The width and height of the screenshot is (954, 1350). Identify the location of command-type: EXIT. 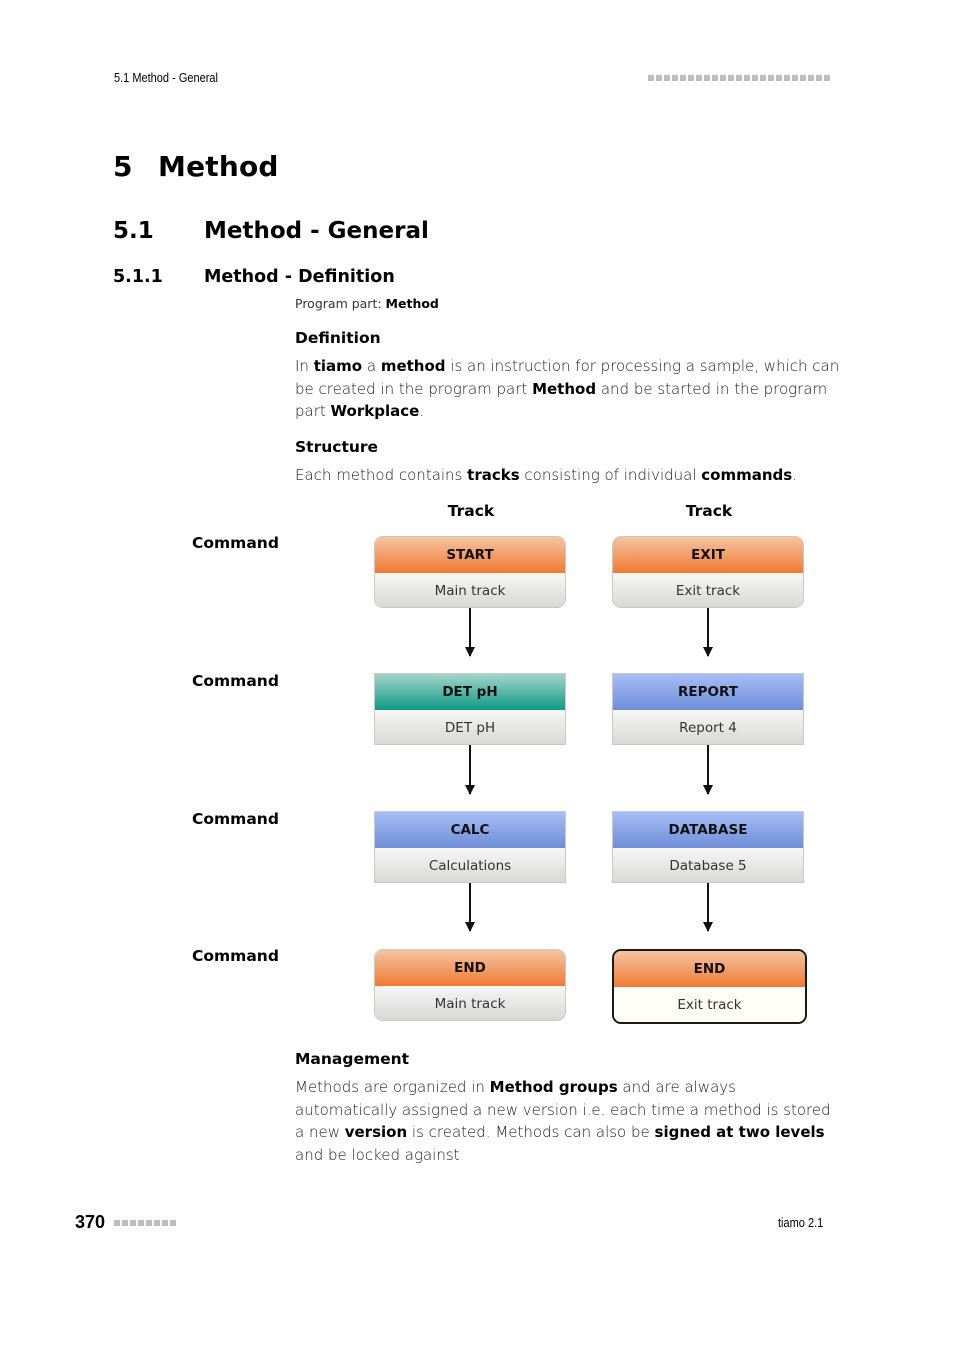
(708, 555).